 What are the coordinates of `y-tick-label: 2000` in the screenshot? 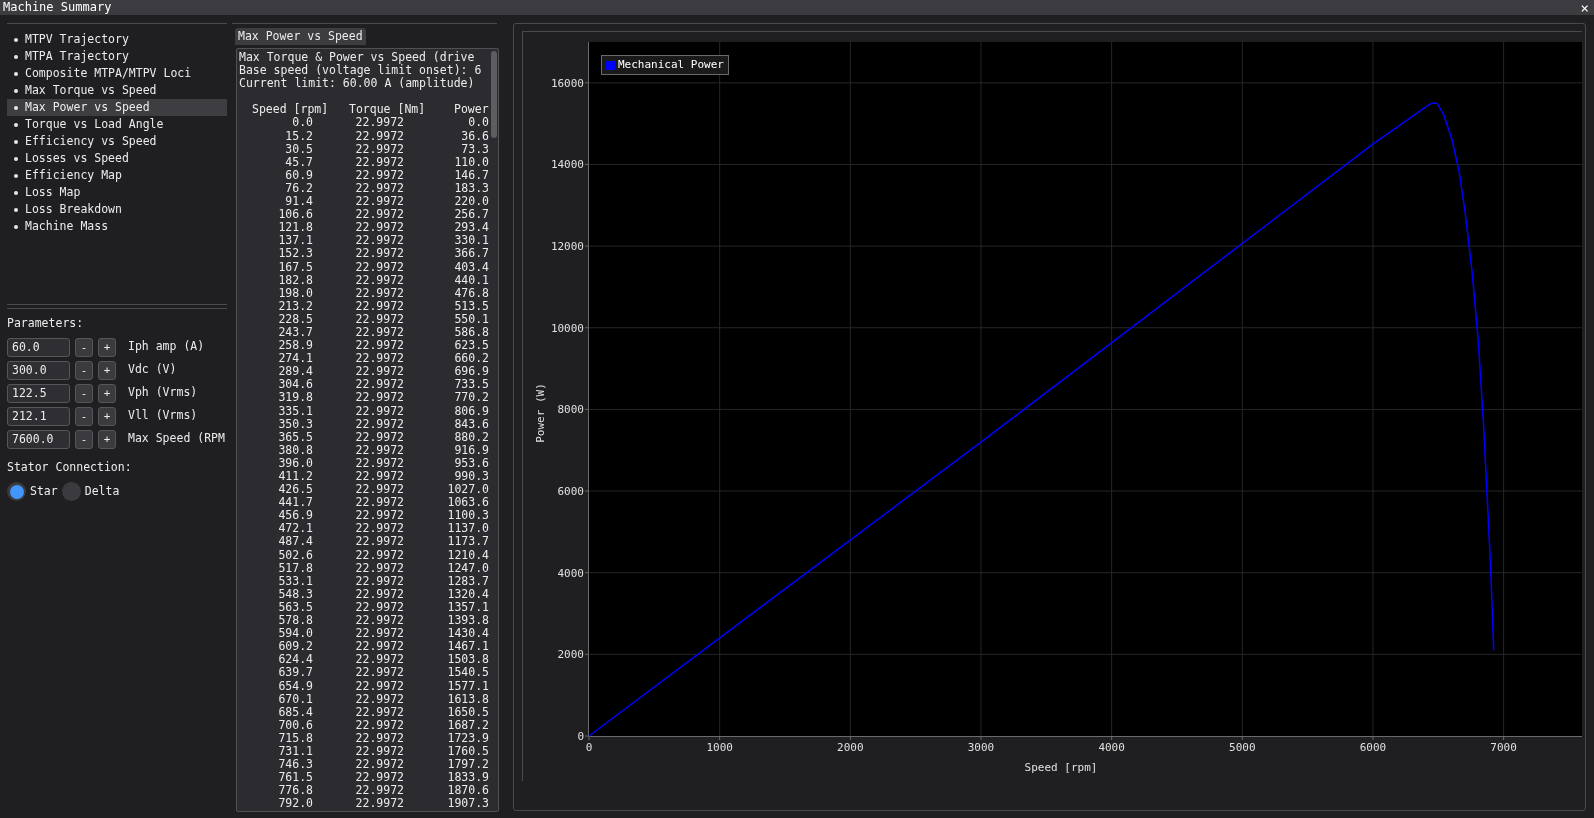 It's located at (570, 655).